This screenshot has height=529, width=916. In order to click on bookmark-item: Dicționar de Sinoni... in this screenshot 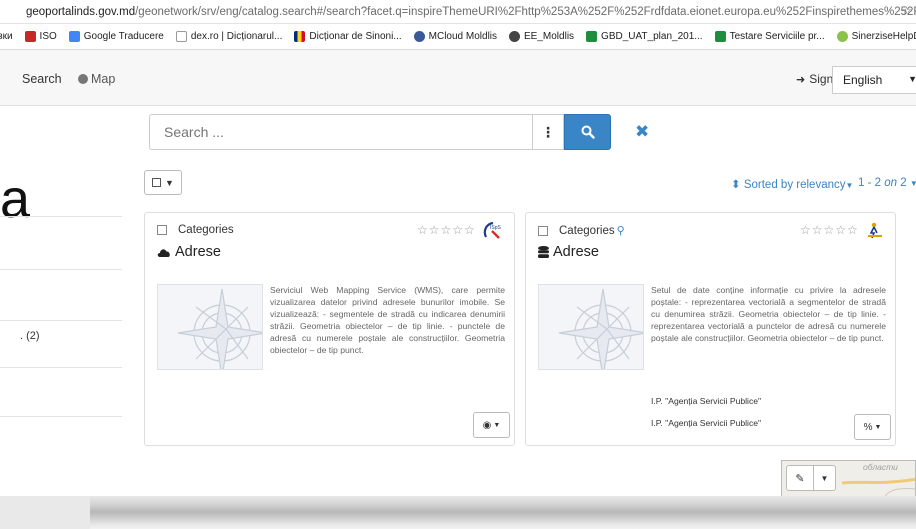, I will do `click(348, 36)`.